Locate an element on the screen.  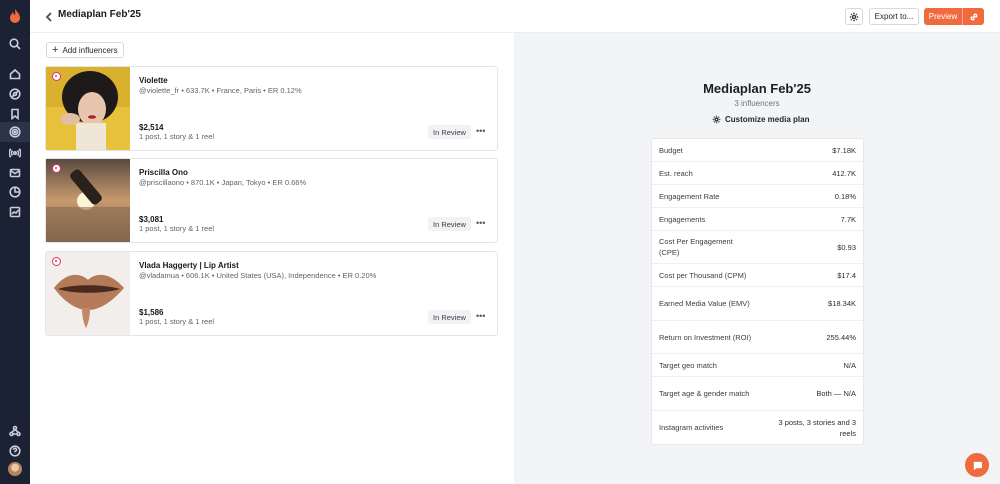
preview-button: Preview is located at coordinates (943, 16).